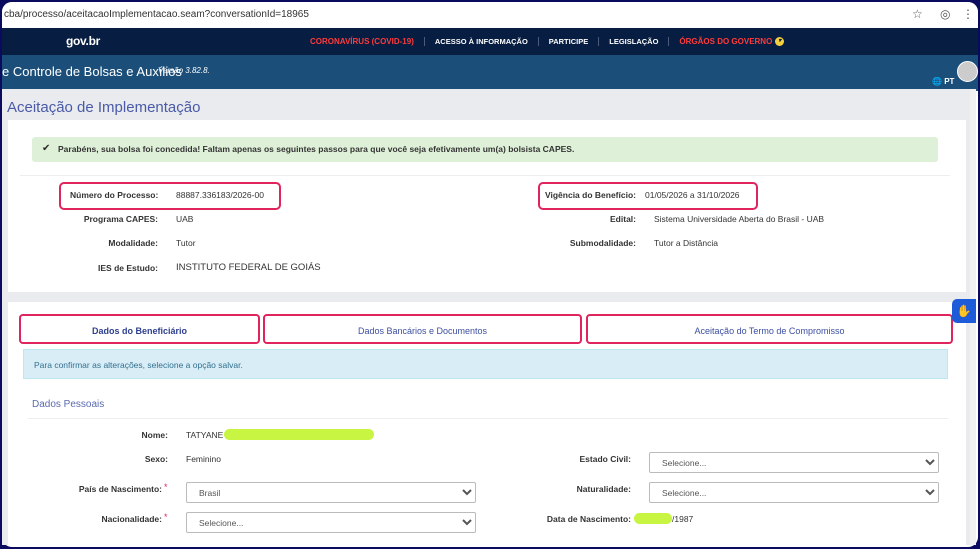  What do you see at coordinates (485, 175) in the screenshot?
I see `divider` at bounding box center [485, 175].